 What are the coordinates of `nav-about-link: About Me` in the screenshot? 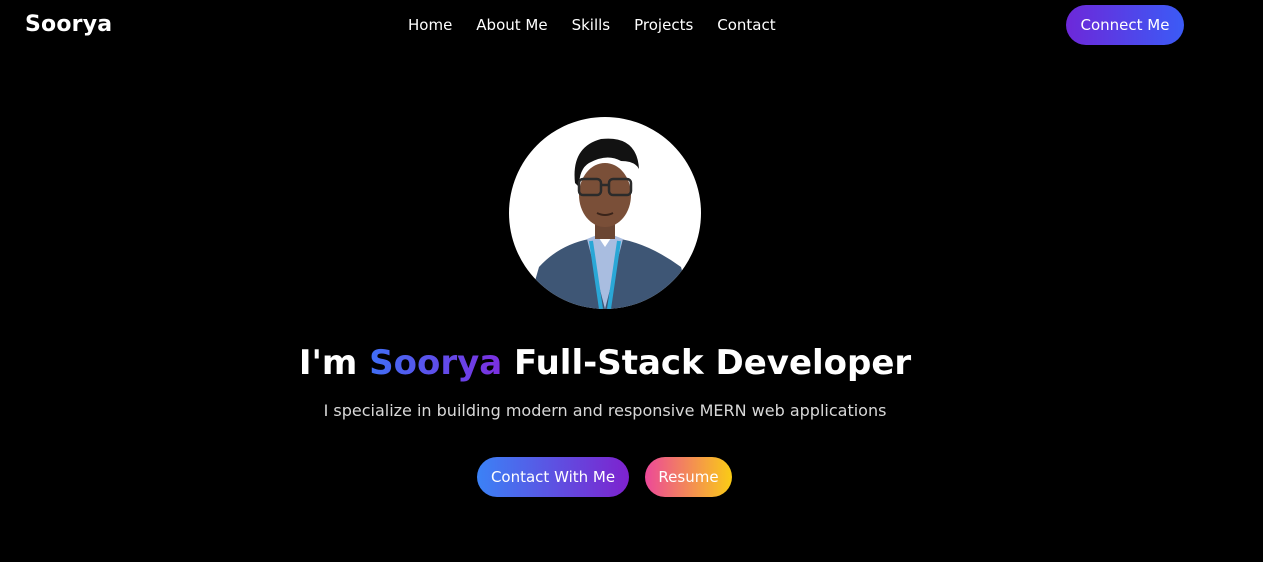 It's located at (511, 25).